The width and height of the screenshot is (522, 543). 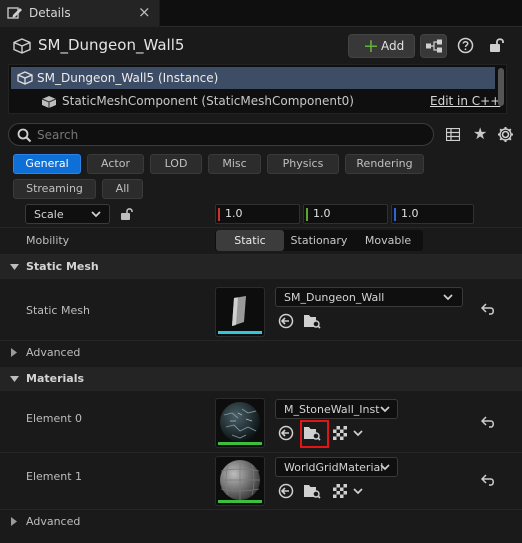 I want to click on stone-material-preview, so click(x=240, y=422).